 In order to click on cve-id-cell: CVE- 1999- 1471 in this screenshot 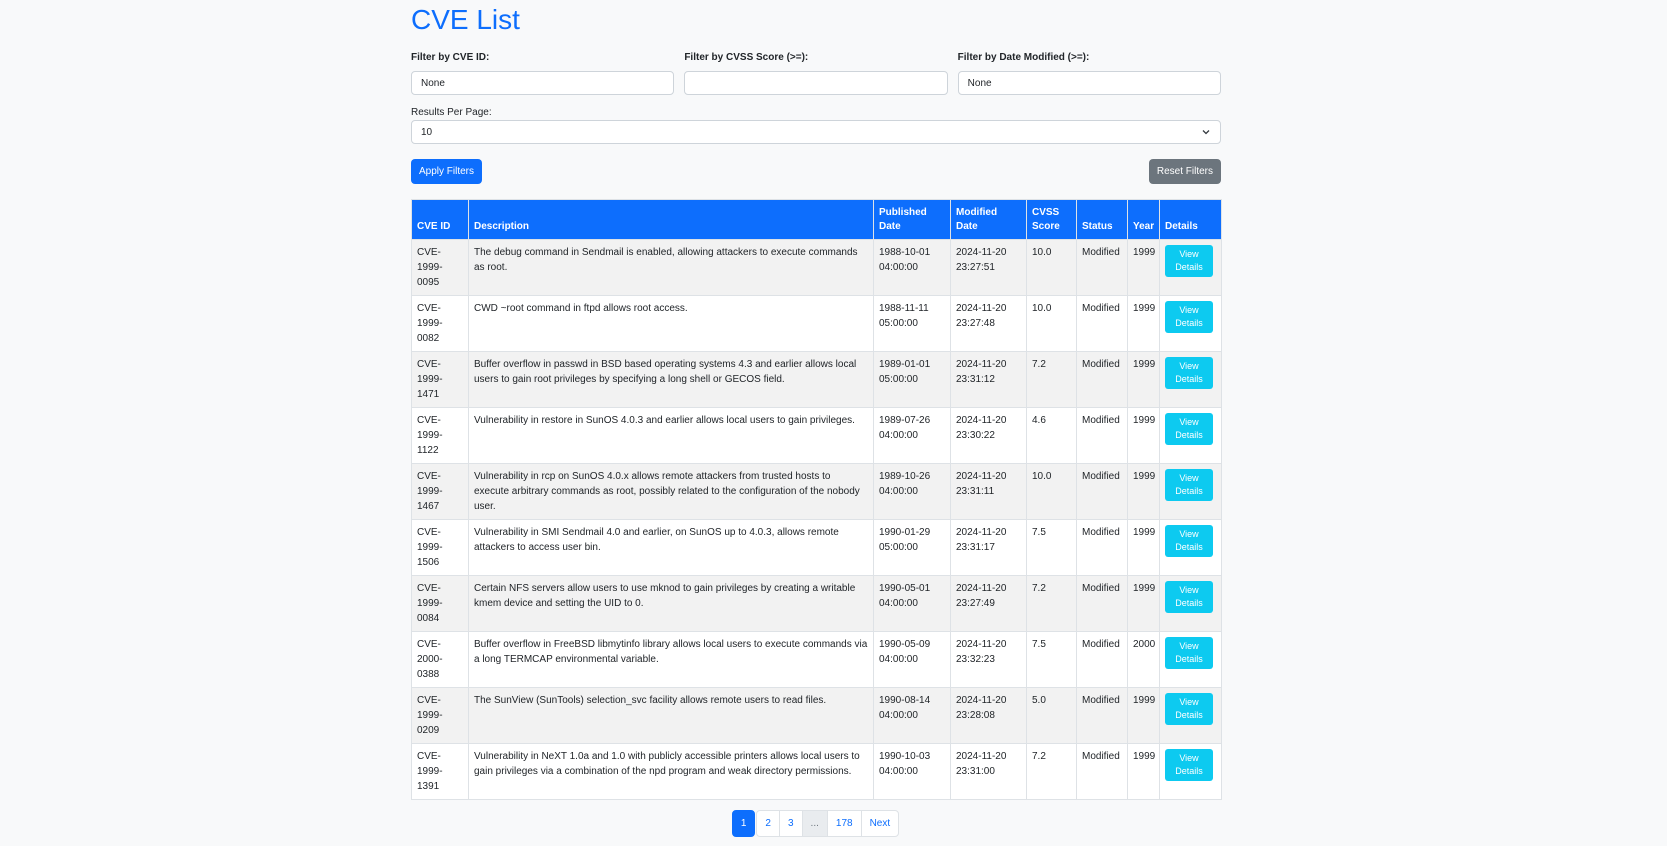, I will do `click(440, 379)`.